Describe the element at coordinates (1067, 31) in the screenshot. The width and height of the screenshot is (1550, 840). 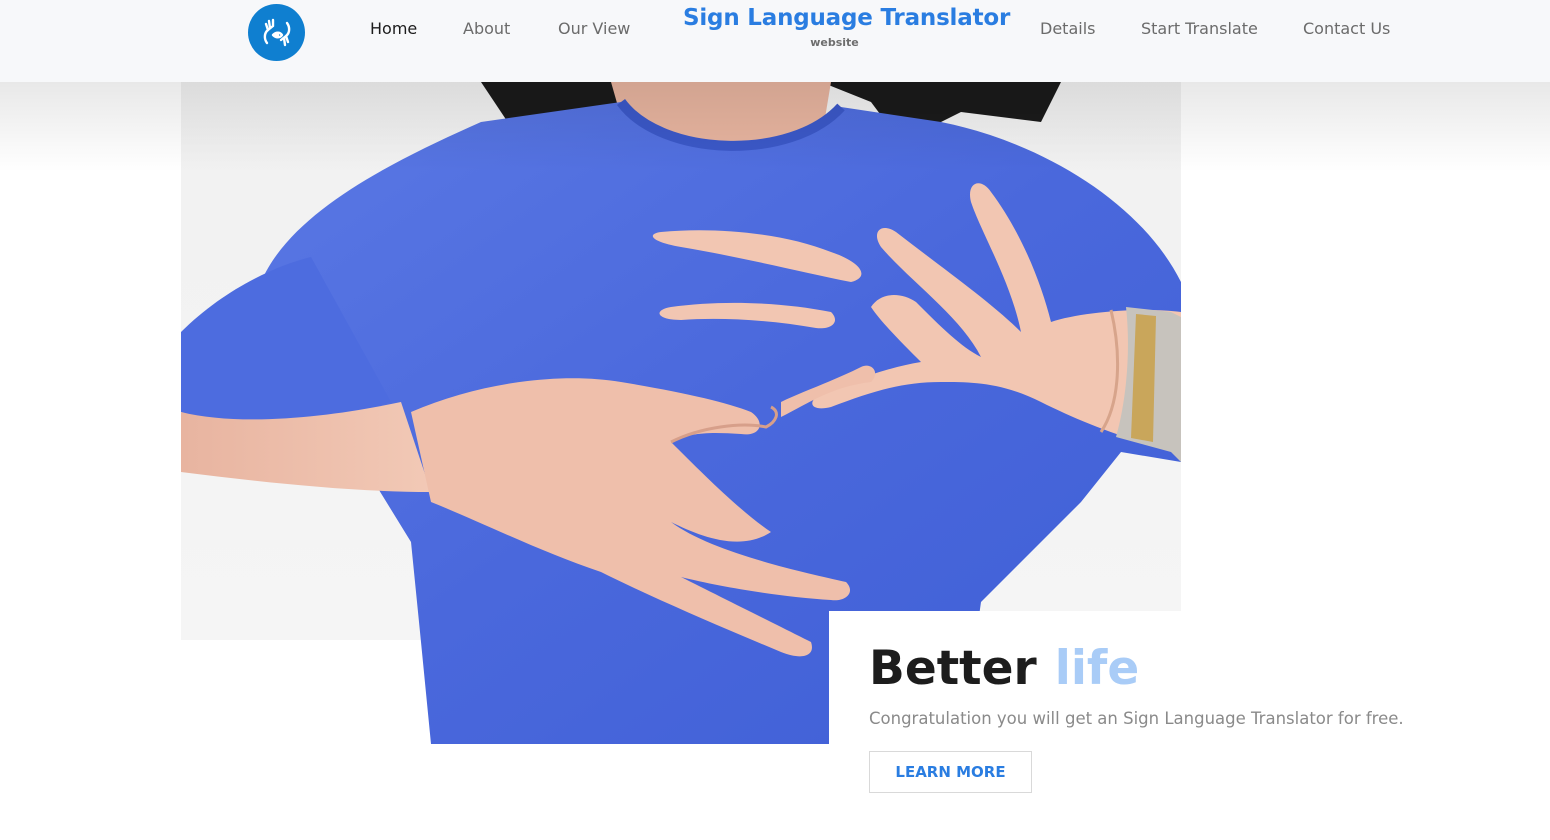
I see `nav-details: Details` at that location.